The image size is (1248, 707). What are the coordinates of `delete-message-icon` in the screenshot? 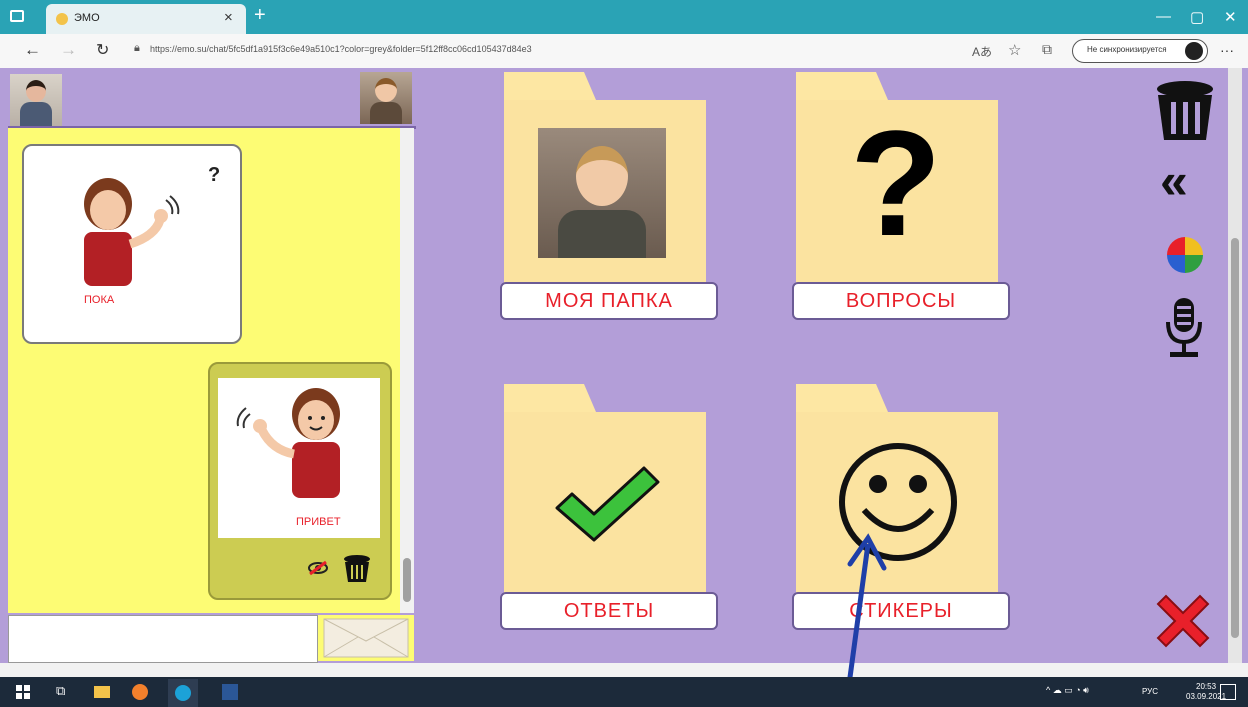 It's located at (357, 569).